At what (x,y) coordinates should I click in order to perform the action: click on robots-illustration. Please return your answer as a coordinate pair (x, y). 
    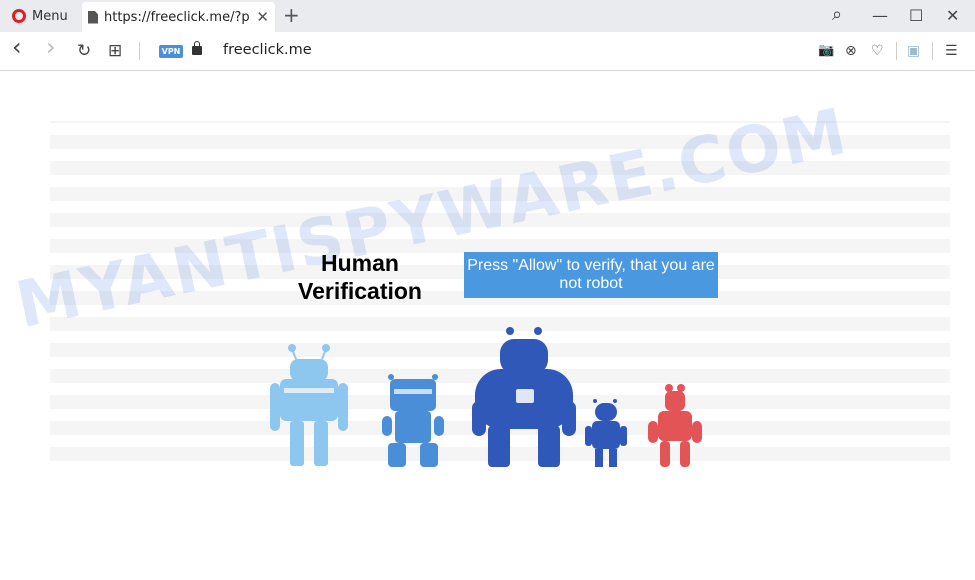
    Looking at the image, I should click on (486, 397).